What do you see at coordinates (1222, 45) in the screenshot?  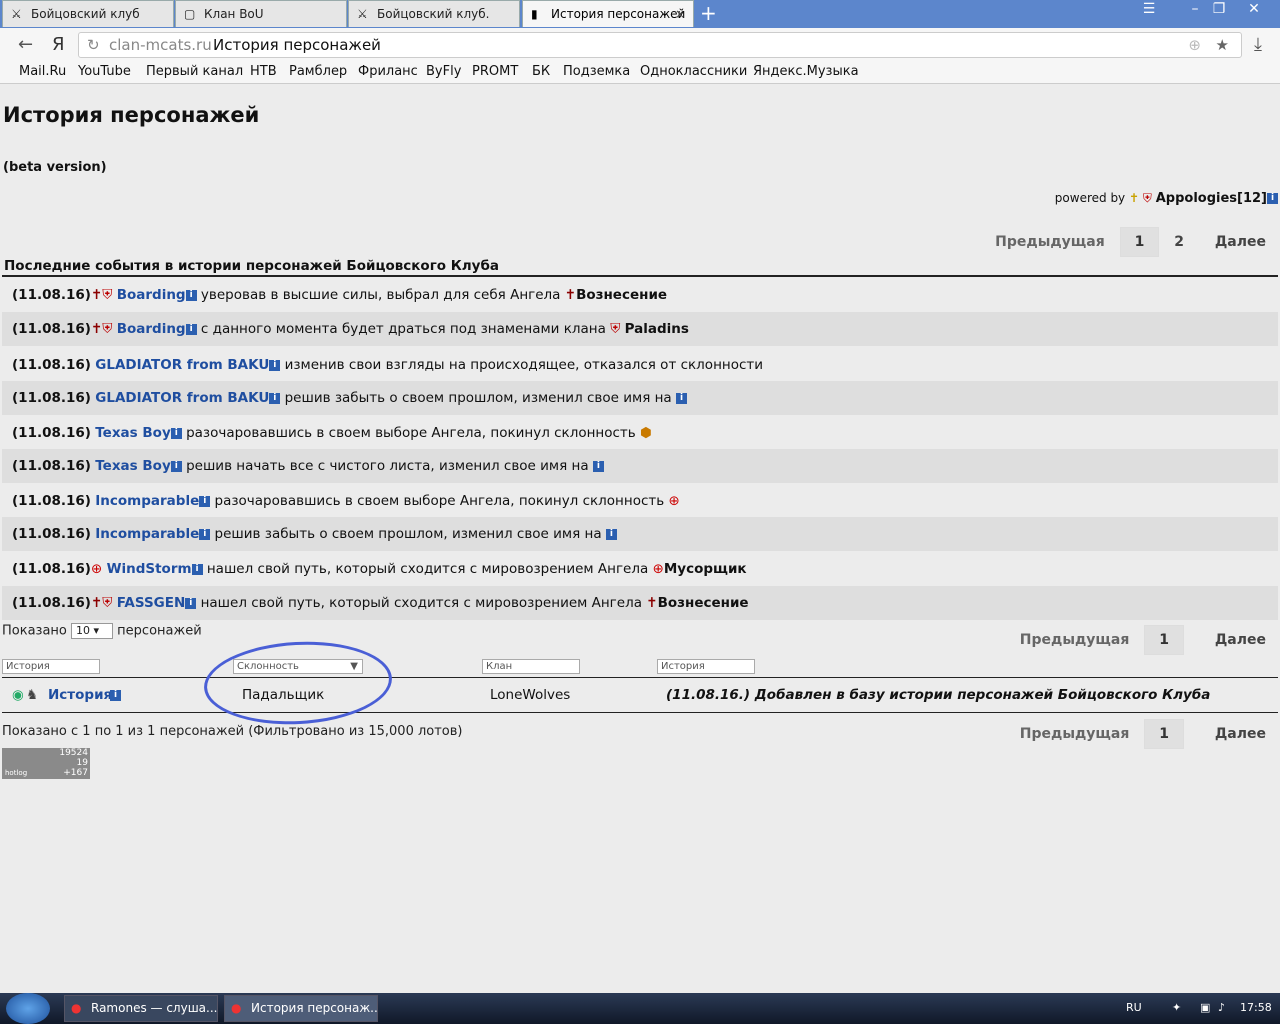 I see `star-icon: ★` at bounding box center [1222, 45].